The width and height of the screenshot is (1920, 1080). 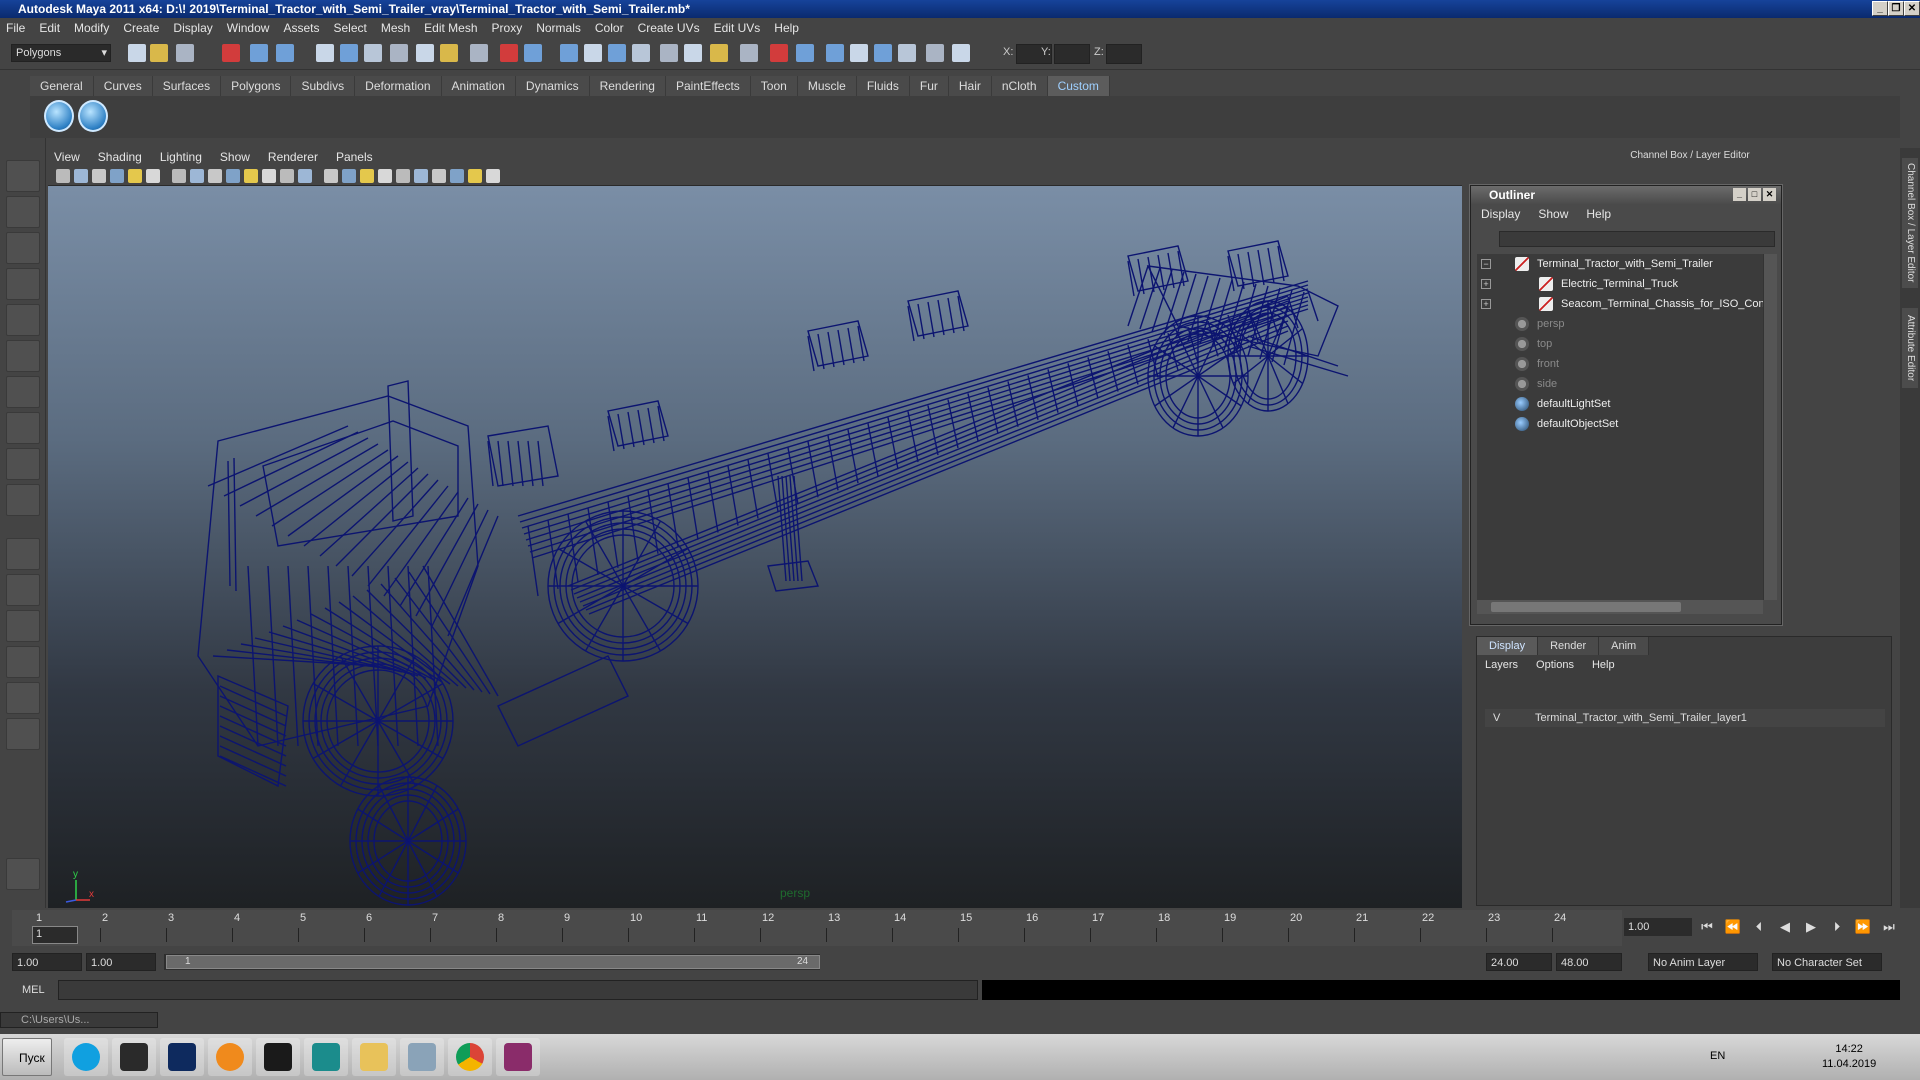 What do you see at coordinates (395, 28) in the screenshot?
I see `menu-mesh: Mesh` at bounding box center [395, 28].